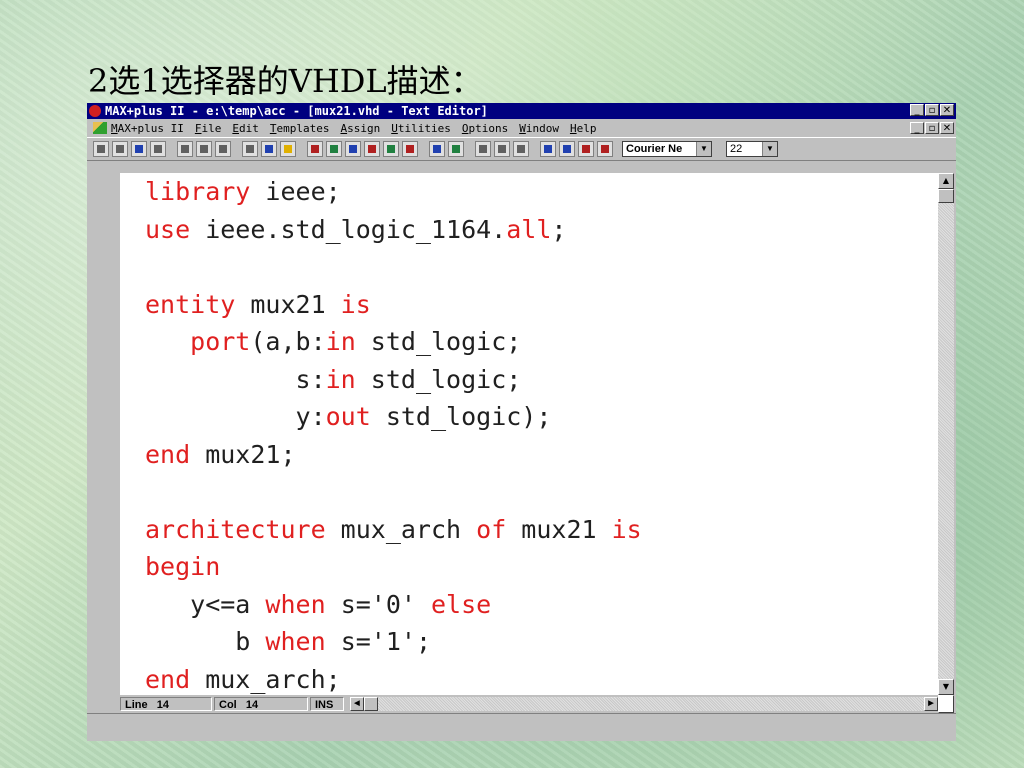 This screenshot has height=768, width=1024. I want to click on hierarchy-icon, so click(288, 149).